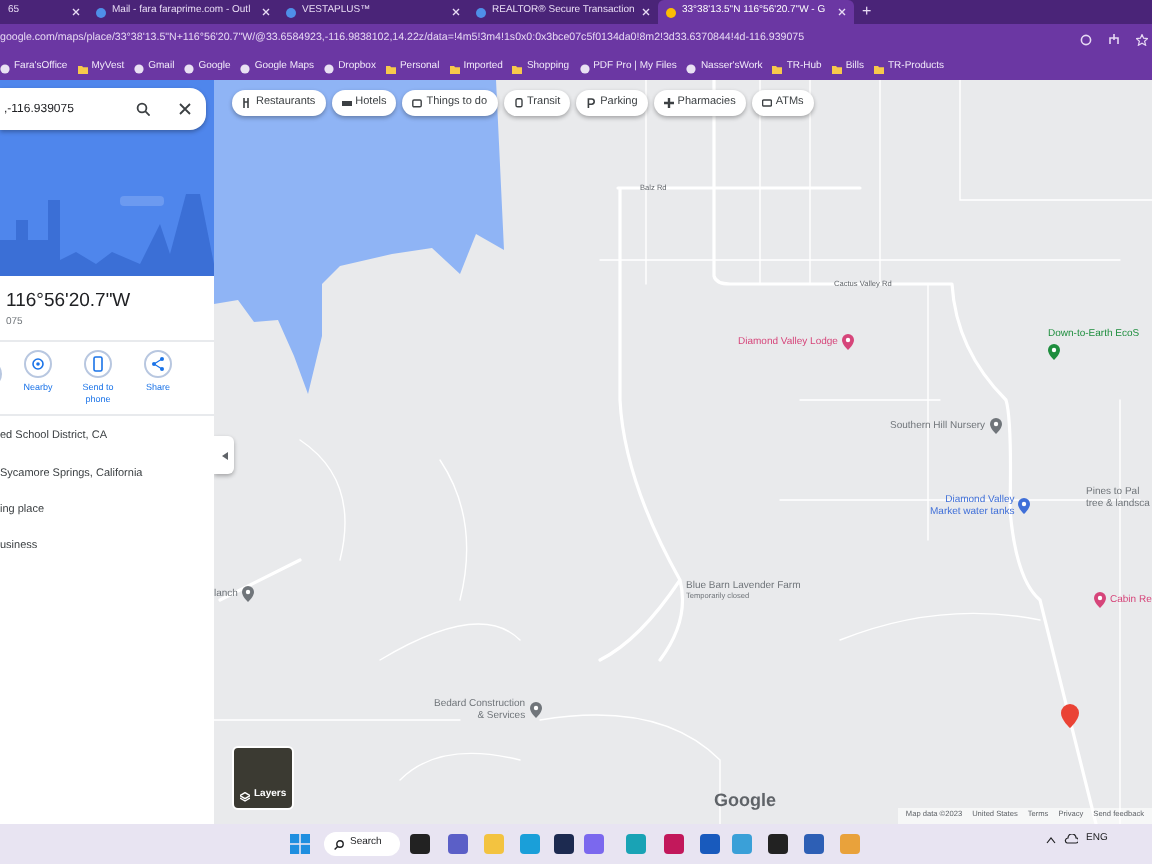 This screenshot has height=864, width=1152. Describe the element at coordinates (1142, 40) in the screenshot. I see `star-icon` at that location.